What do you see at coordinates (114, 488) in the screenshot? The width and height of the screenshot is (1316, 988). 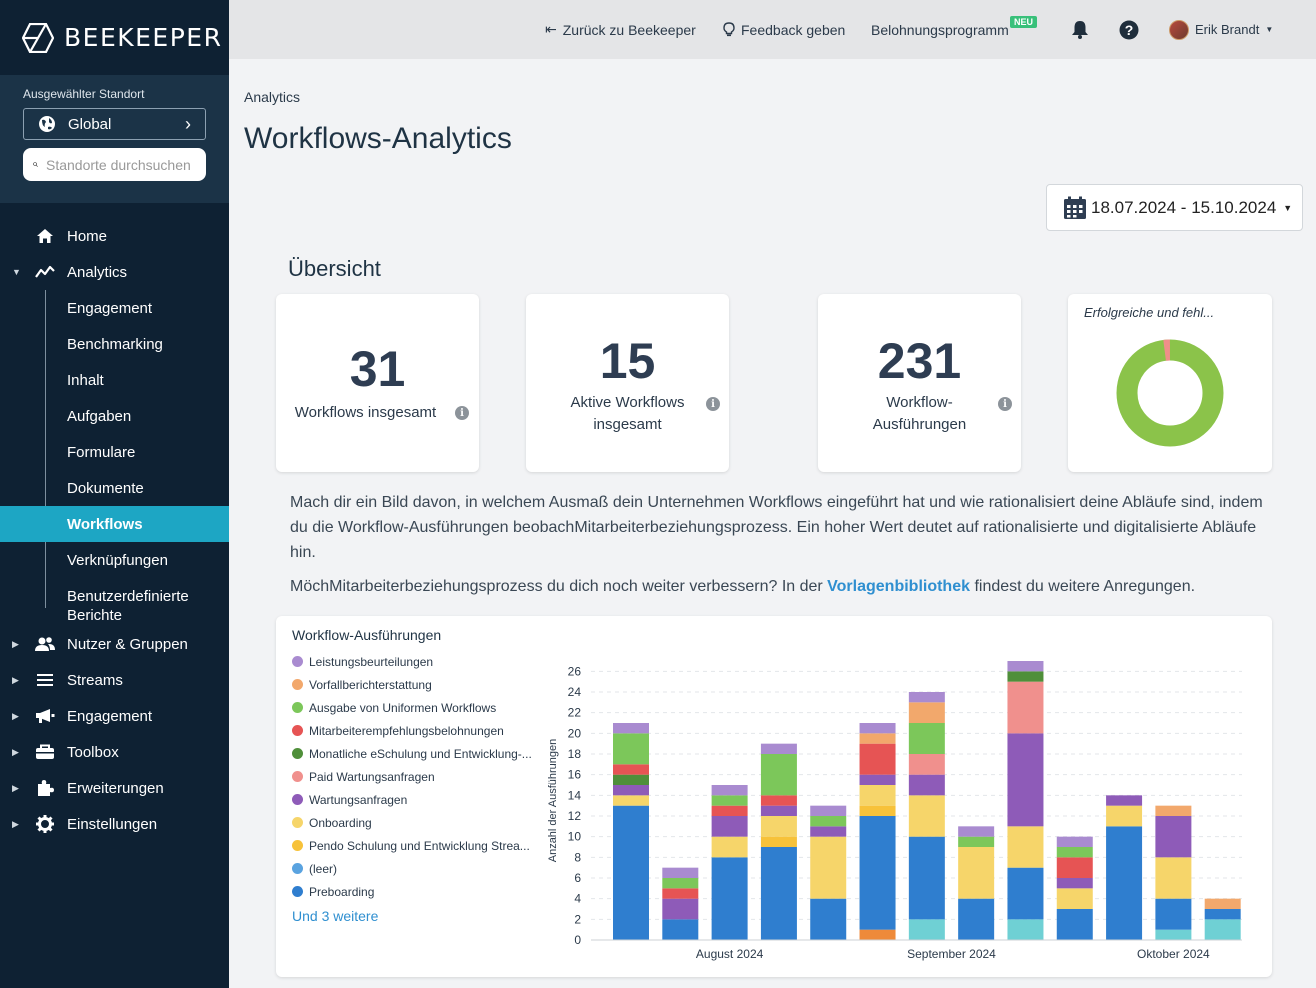 I see `sub-dokumente: Dokumente` at bounding box center [114, 488].